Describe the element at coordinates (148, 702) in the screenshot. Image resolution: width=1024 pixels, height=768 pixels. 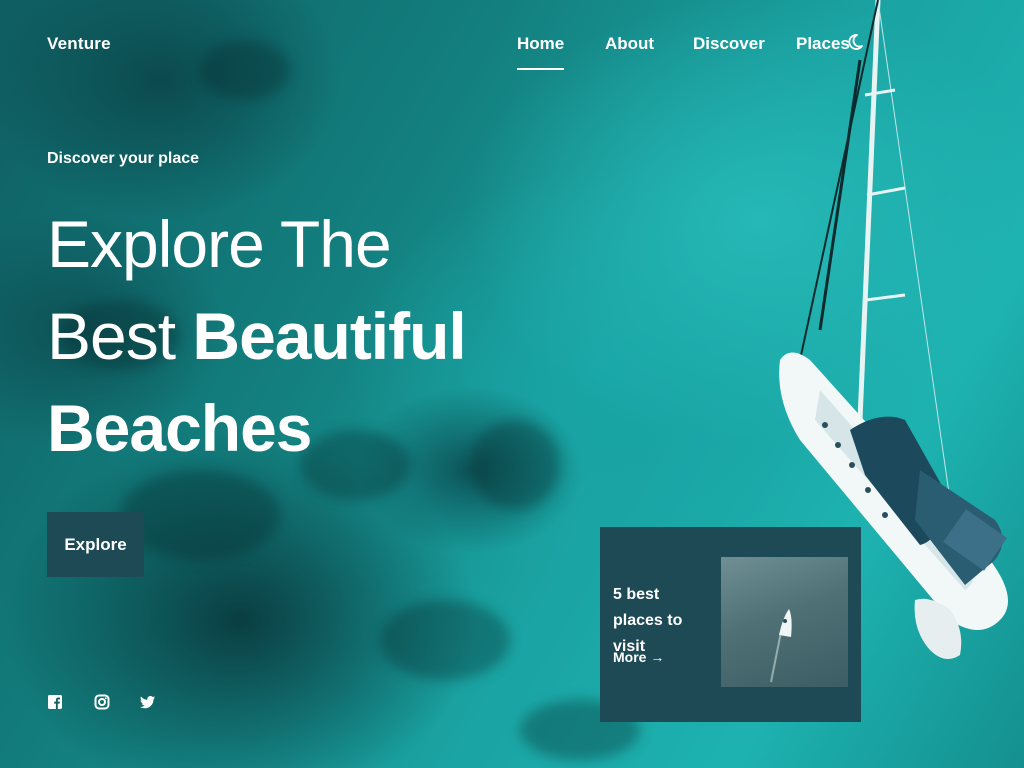
I see `twitter-icon` at that location.